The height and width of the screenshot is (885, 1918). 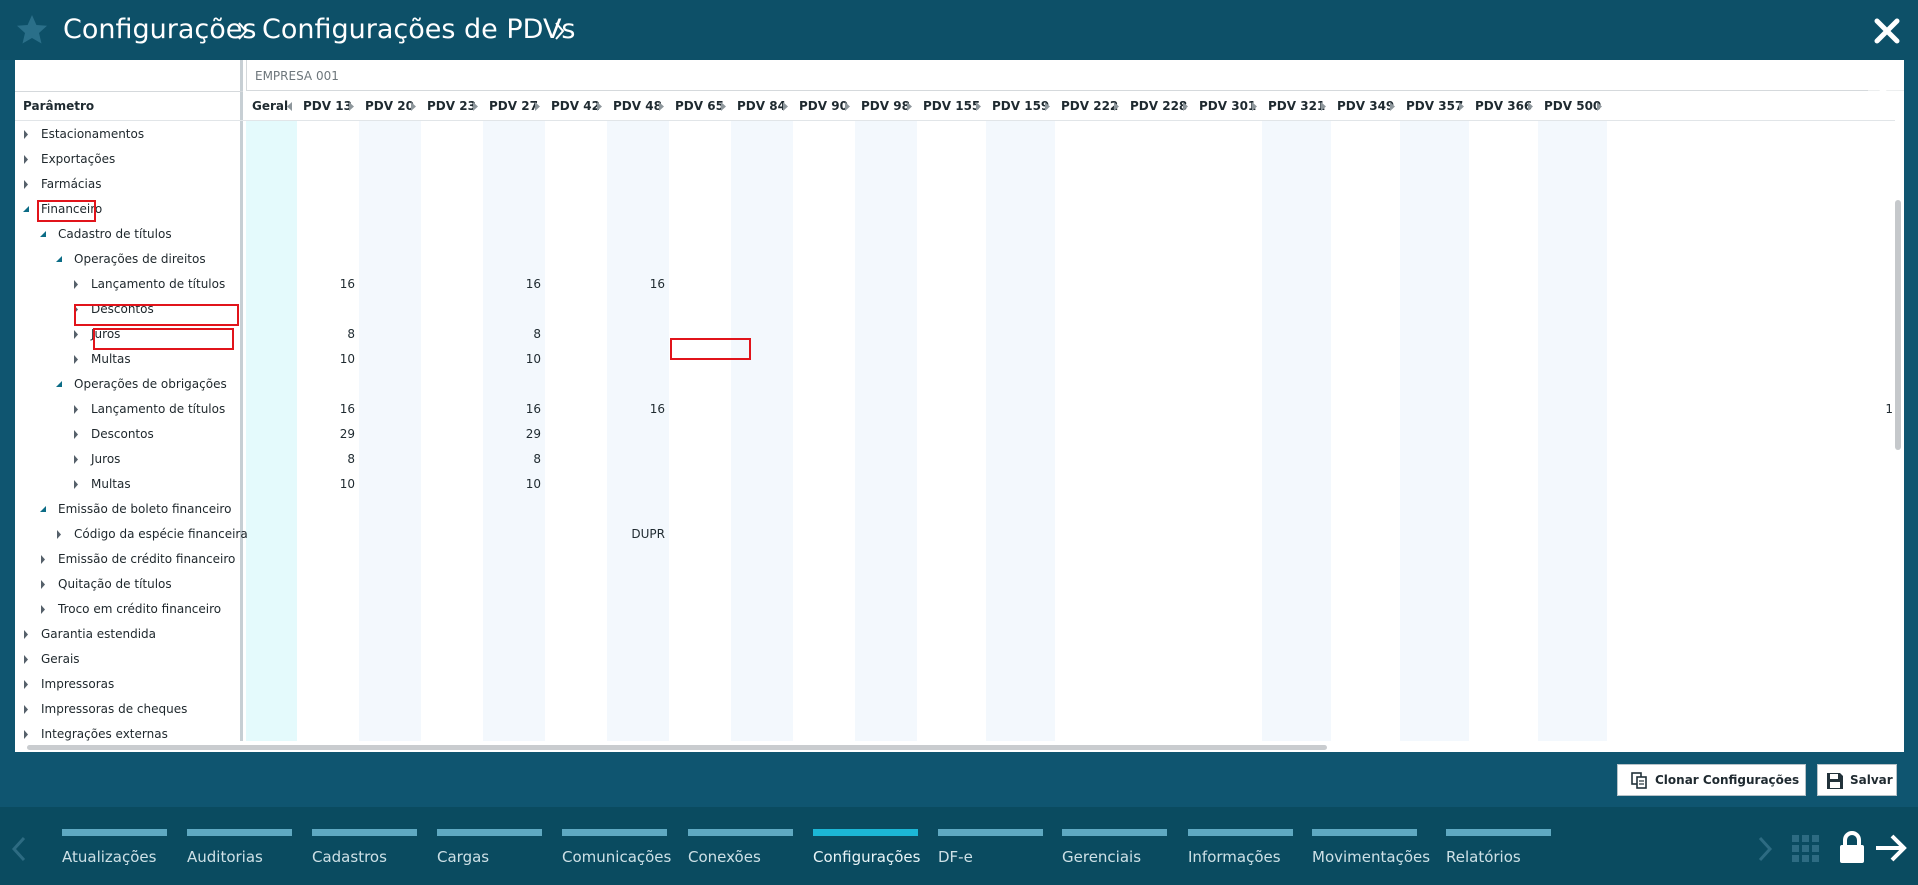 I want to click on tree-item-estacionamentos: Estacionamentos, so click(x=132, y=134).